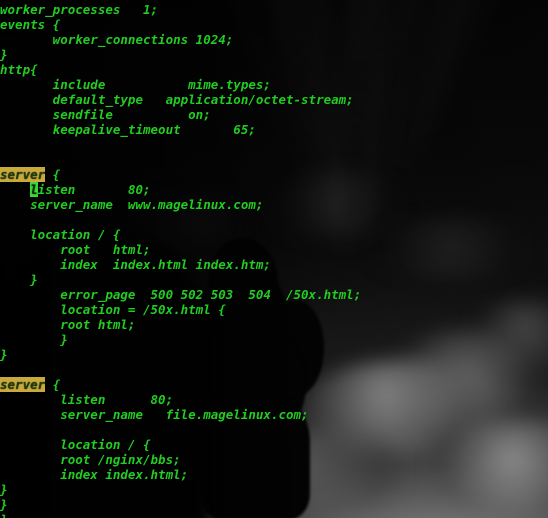  What do you see at coordinates (94, 189) in the screenshot?
I see `code-text: isten 80;` at bounding box center [94, 189].